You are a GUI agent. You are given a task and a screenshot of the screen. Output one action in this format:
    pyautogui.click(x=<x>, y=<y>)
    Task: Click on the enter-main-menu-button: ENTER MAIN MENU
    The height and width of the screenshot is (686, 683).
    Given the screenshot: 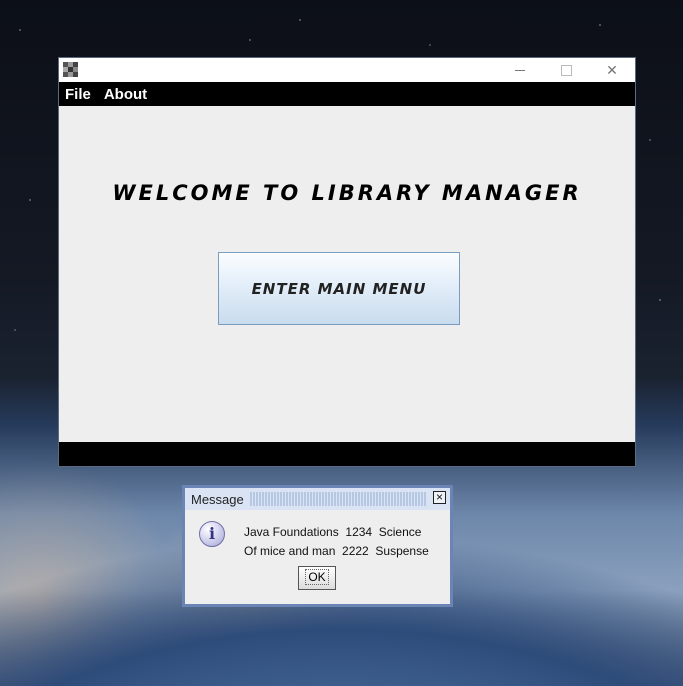 What is the action you would take?
    pyautogui.click(x=339, y=288)
    